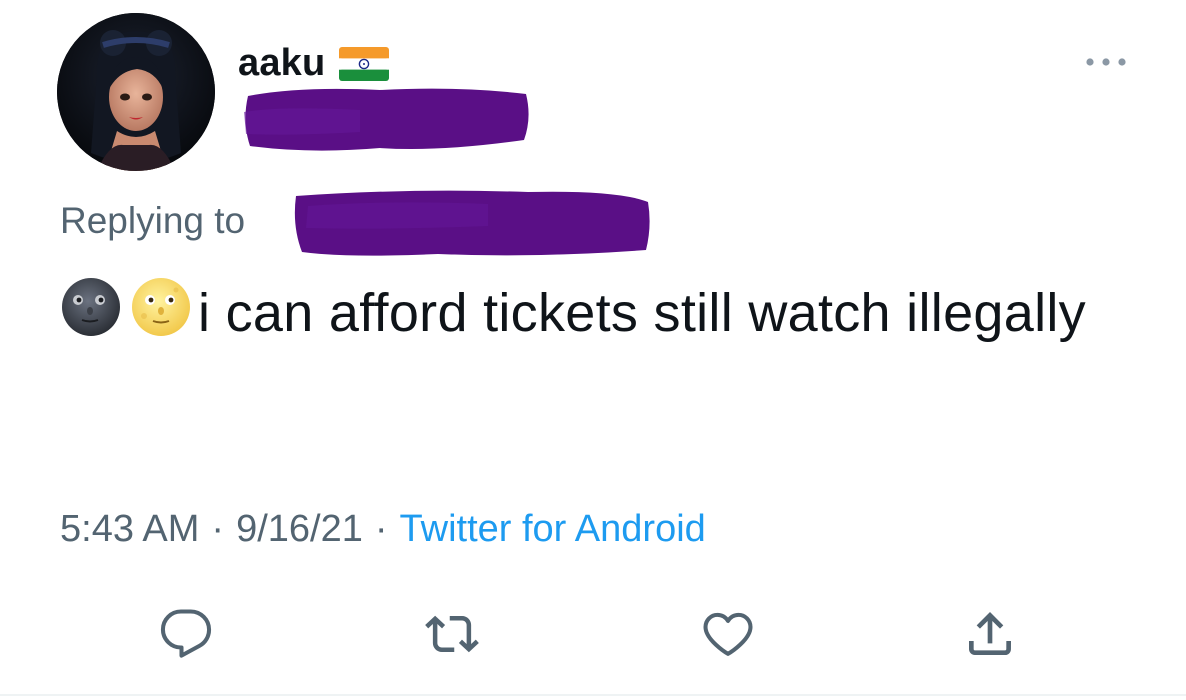 Image resolution: width=1186 pixels, height=700 pixels. I want to click on avatar-image, so click(136, 92).